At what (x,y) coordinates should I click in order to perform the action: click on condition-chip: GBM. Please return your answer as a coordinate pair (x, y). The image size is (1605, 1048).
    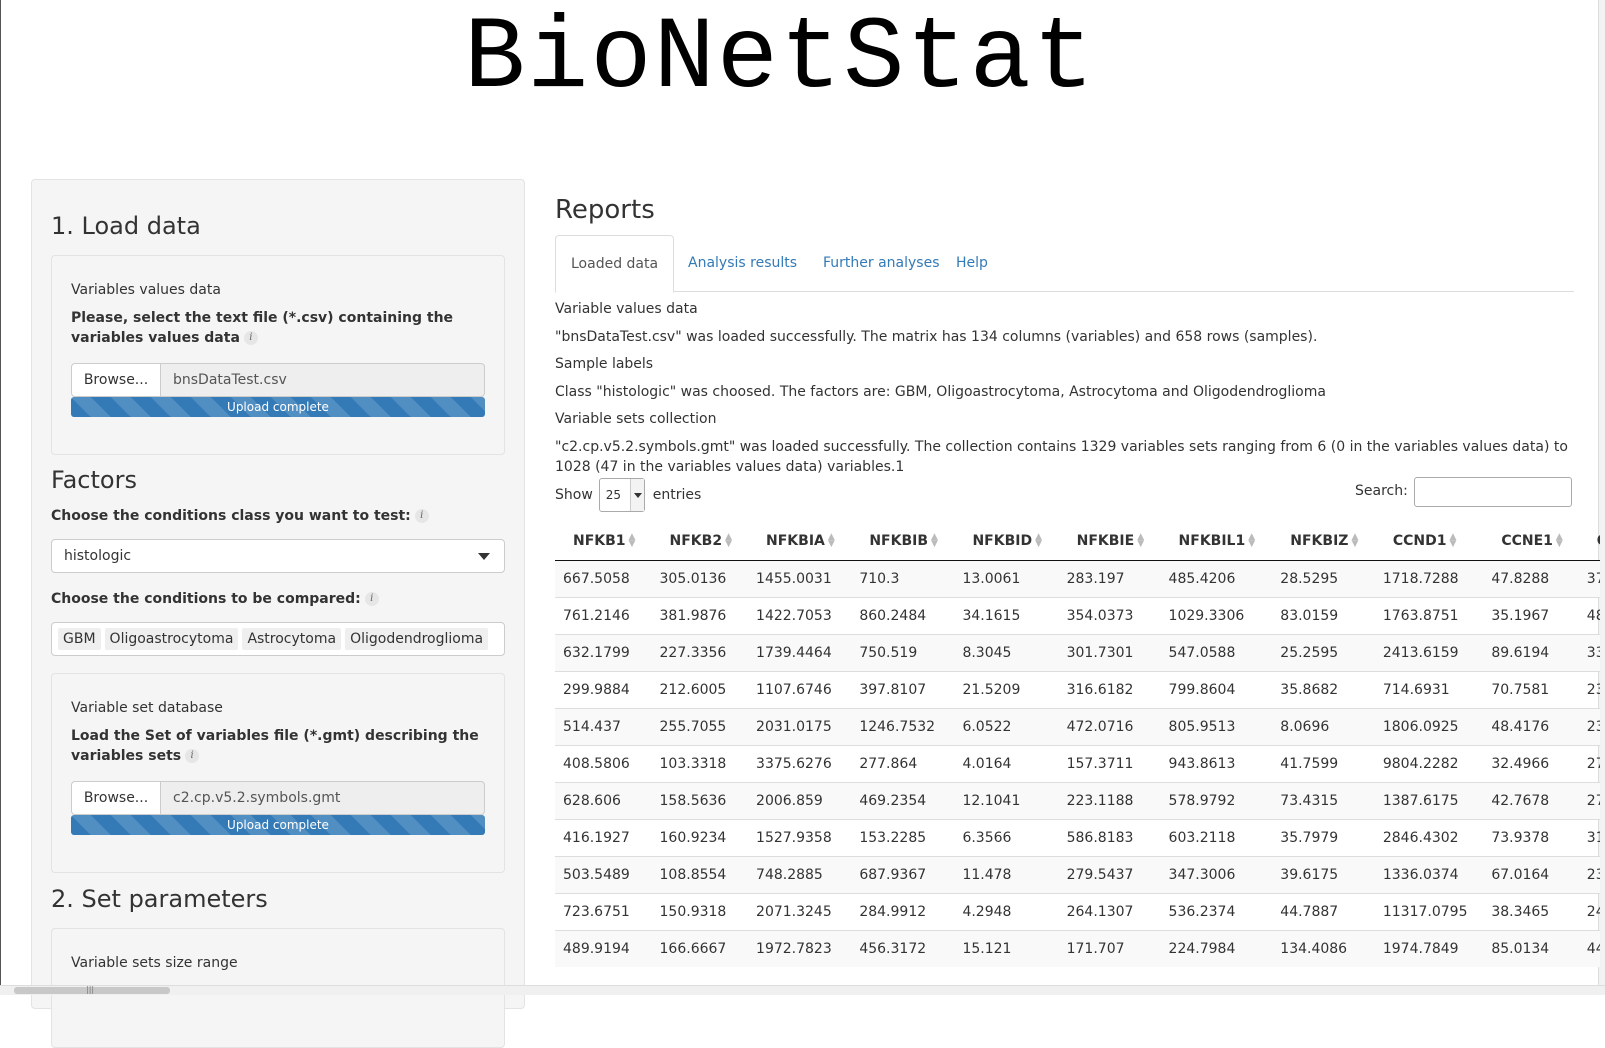
    Looking at the image, I should click on (79, 639).